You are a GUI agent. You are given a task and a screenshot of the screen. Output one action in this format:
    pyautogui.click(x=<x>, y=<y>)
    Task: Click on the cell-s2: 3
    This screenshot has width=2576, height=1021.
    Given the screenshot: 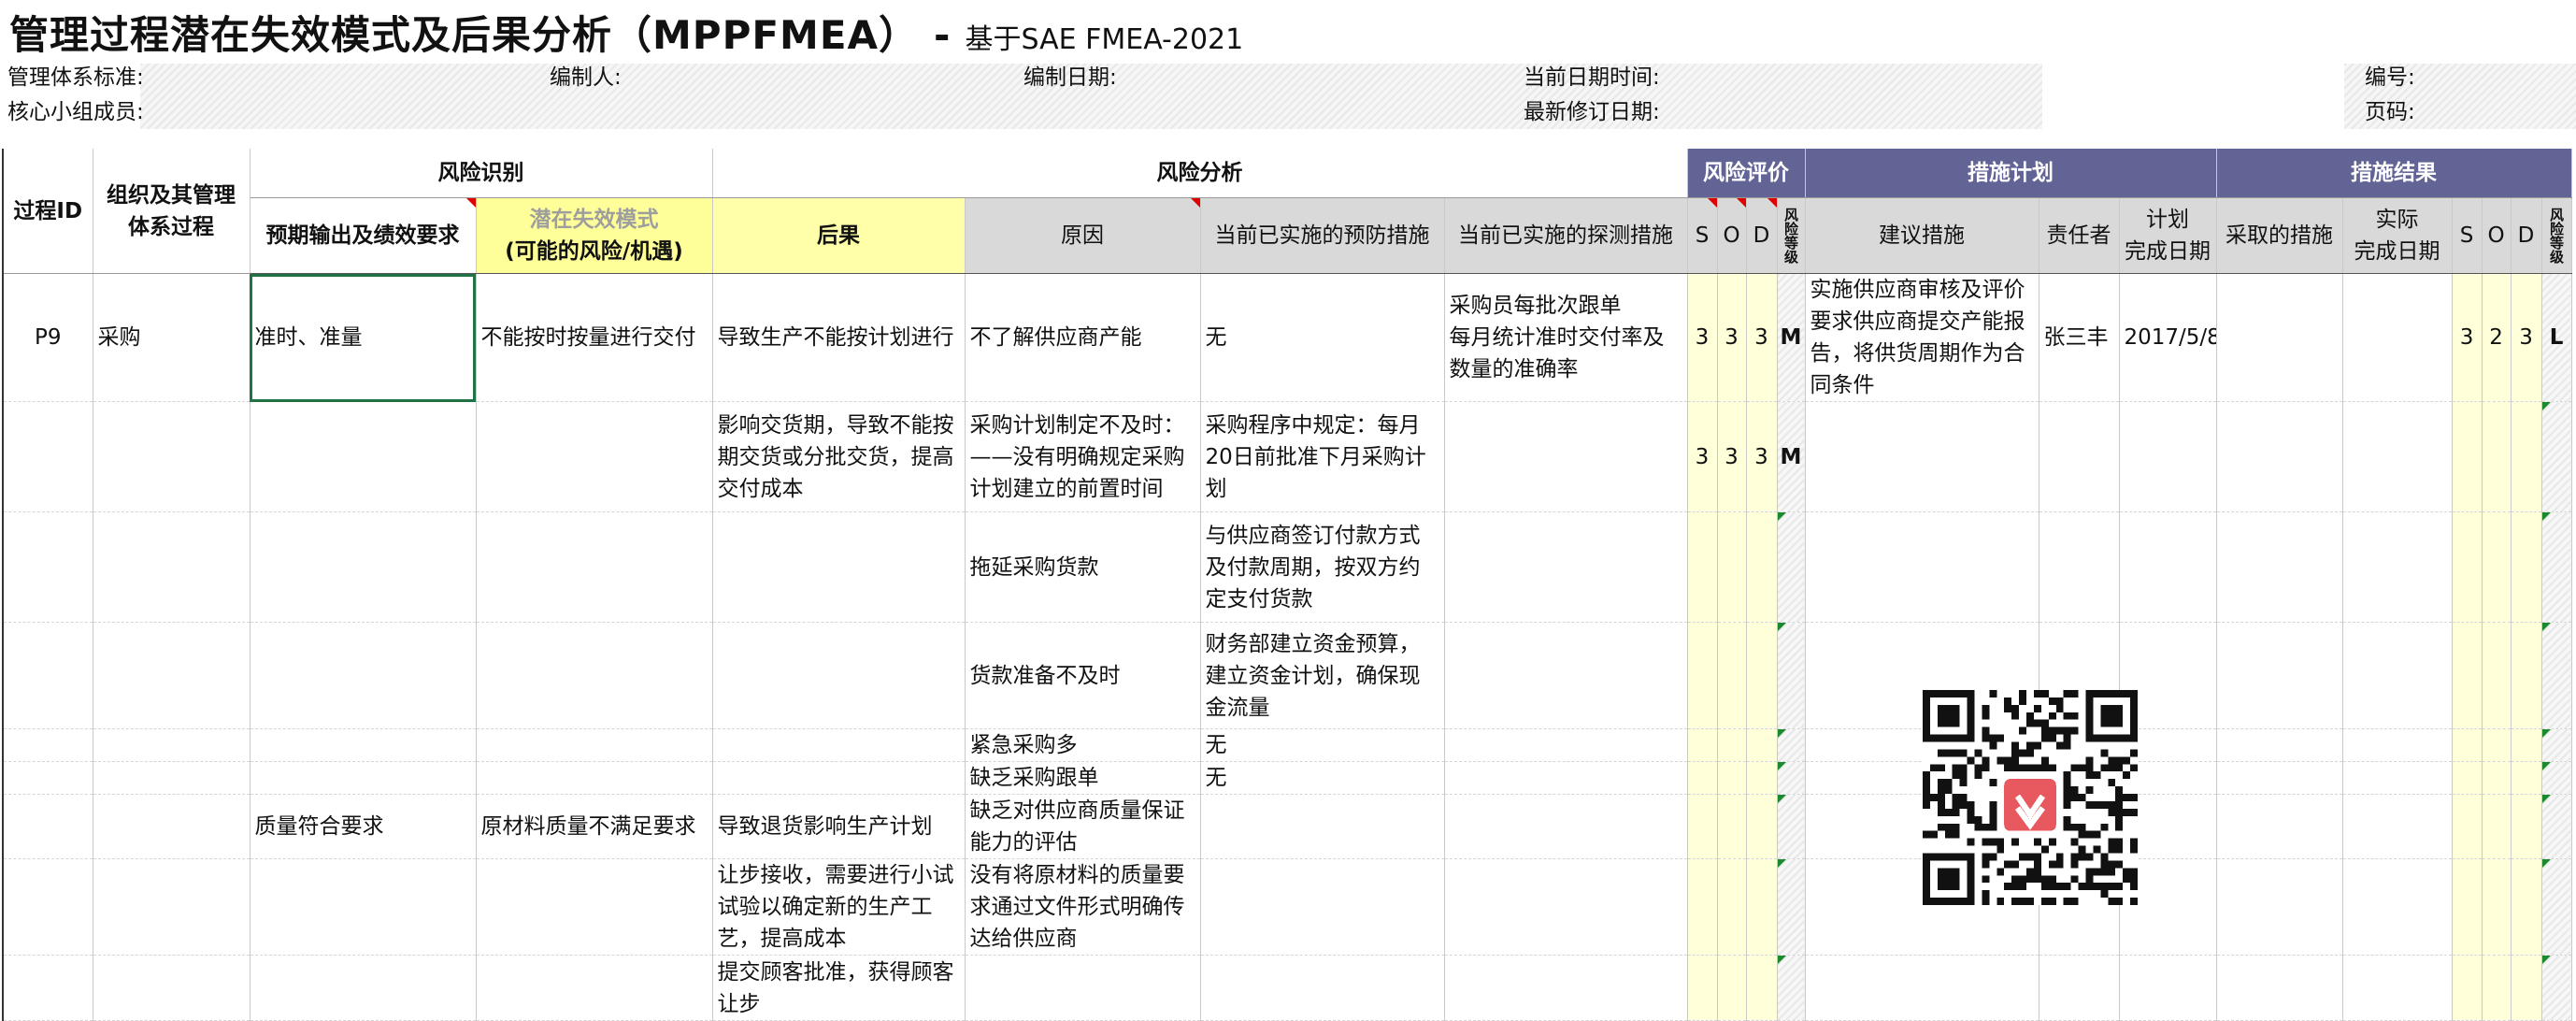 What is the action you would take?
    pyautogui.click(x=2467, y=337)
    